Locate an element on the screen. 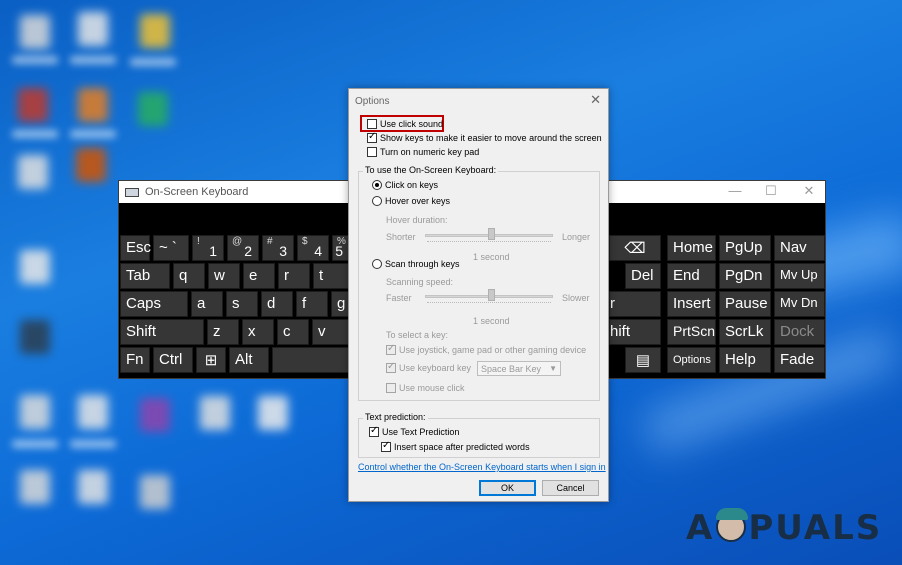 This screenshot has width=902, height=565. key-windows: ⊞ is located at coordinates (211, 360).